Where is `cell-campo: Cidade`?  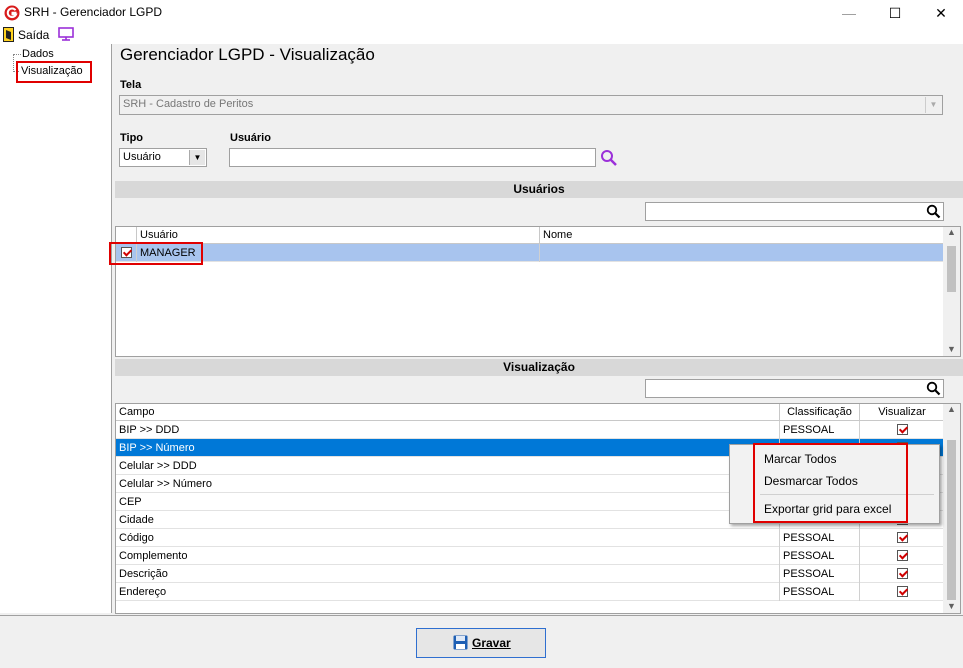
cell-campo: Cidade is located at coordinates (448, 520).